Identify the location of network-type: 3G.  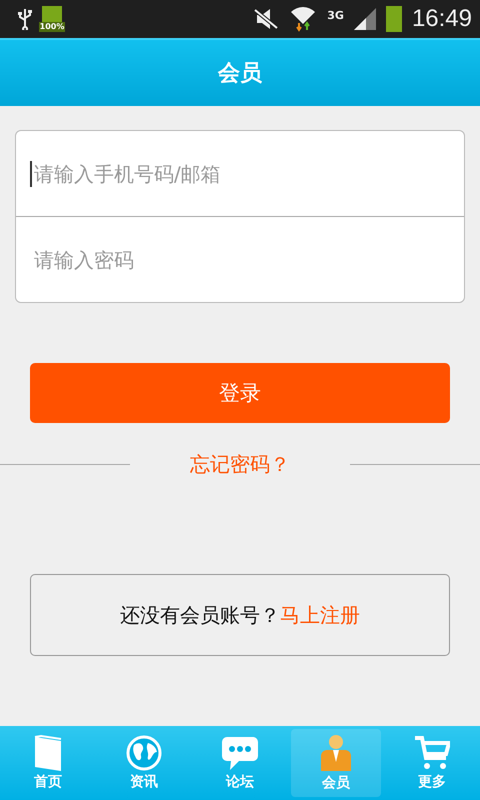
(335, 15).